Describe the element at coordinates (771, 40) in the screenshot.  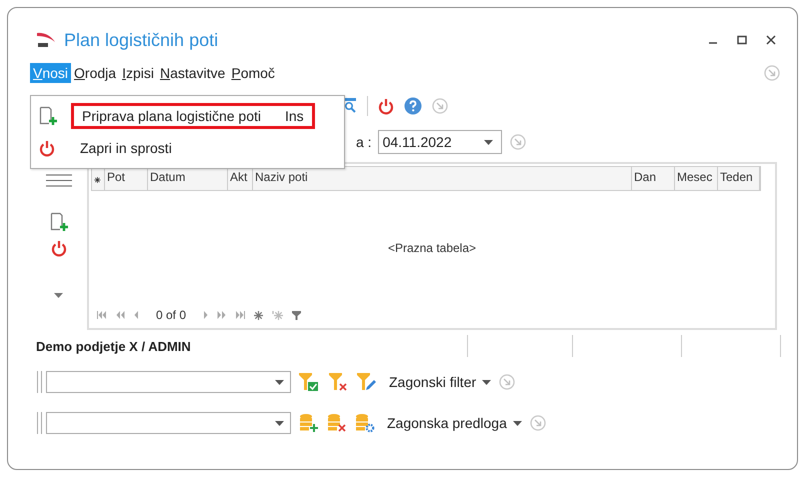
I see `close-icon` at that location.